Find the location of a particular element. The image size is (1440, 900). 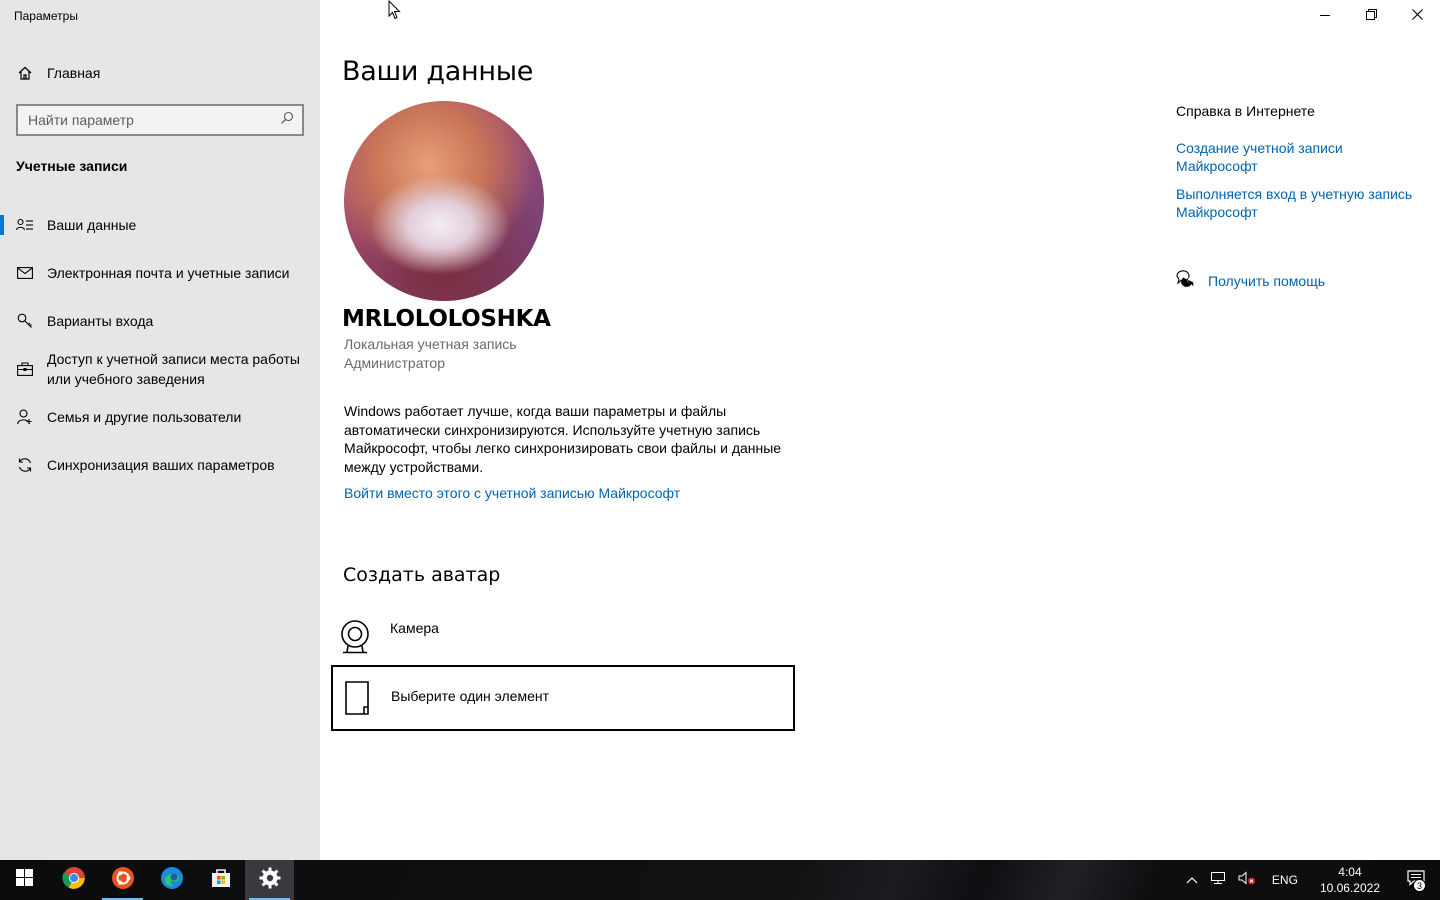

briefcase-icon is located at coordinates (23, 369).